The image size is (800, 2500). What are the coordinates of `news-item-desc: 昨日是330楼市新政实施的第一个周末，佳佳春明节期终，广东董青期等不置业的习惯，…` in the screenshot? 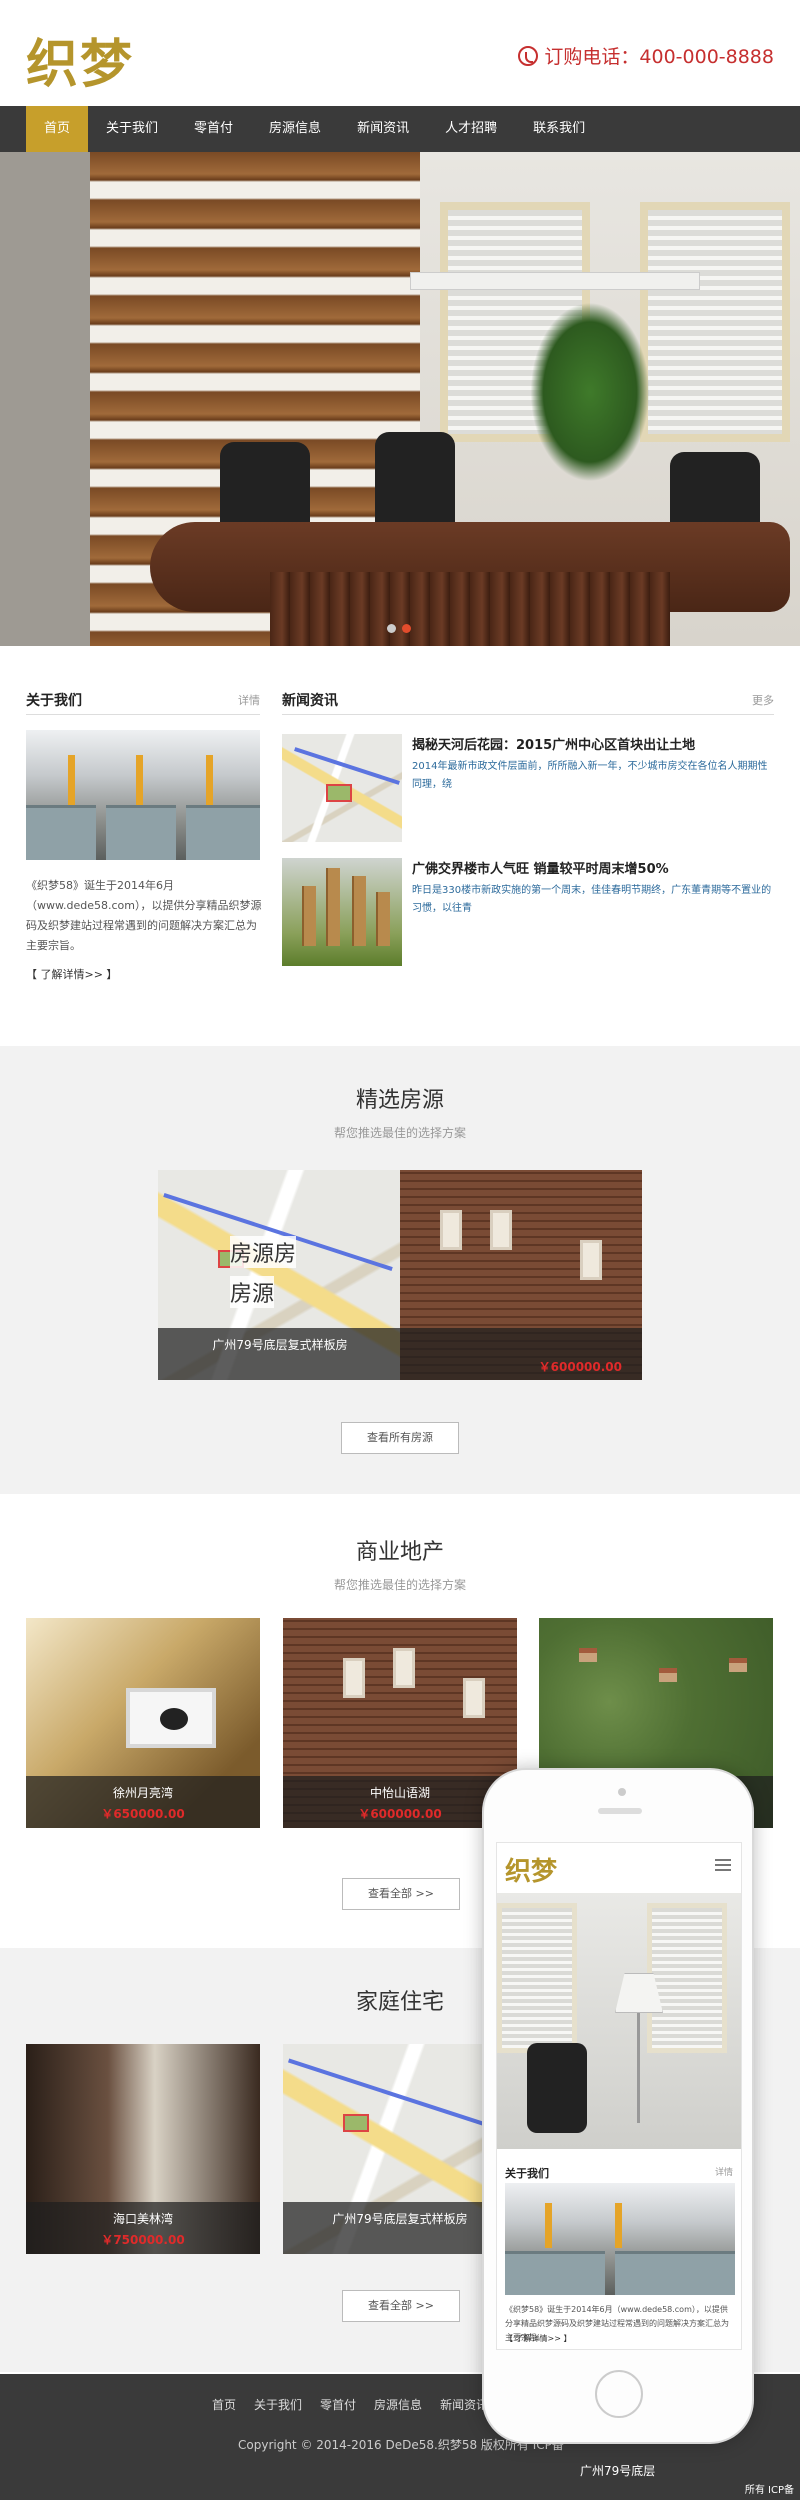 It's located at (592, 899).